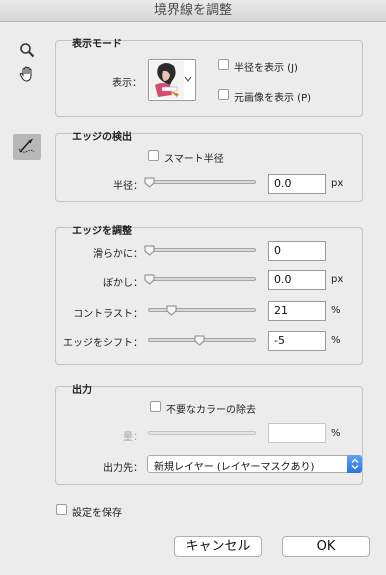 This screenshot has width=386, height=575. What do you see at coordinates (103, 343) in the screenshot?
I see `shift-edge-label: エッジをシフト：` at bounding box center [103, 343].